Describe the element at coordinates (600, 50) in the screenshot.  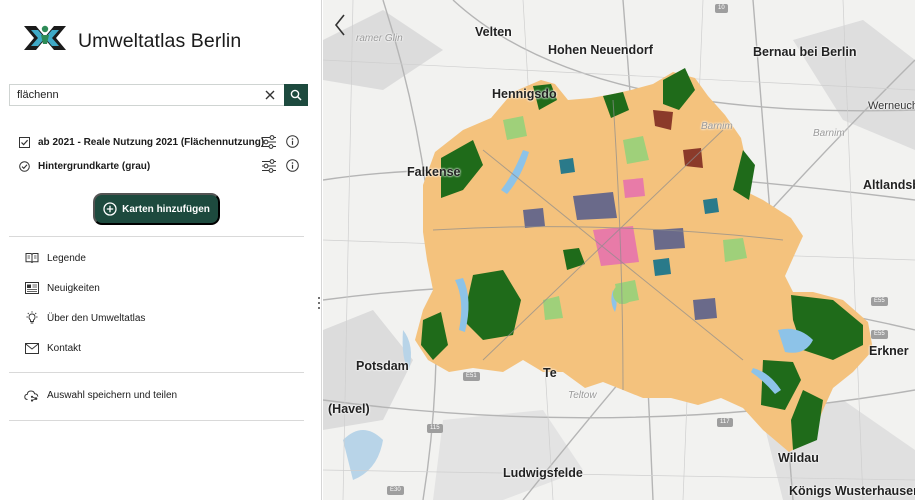
I see `map-place-label: Hohen Neuendorf` at that location.